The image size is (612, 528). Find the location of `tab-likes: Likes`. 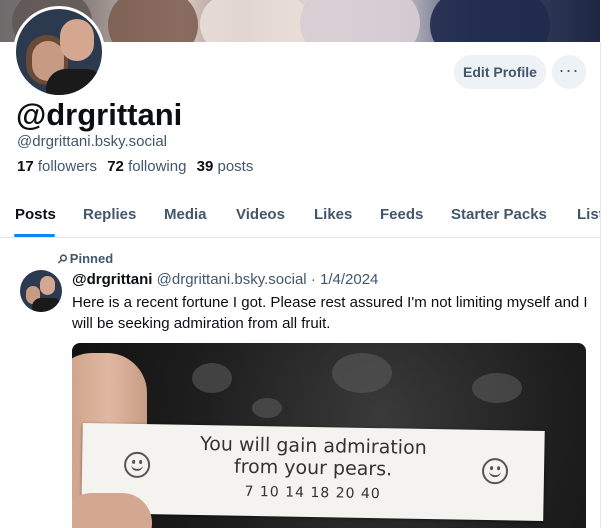

tab-likes: Likes is located at coordinates (333, 214).